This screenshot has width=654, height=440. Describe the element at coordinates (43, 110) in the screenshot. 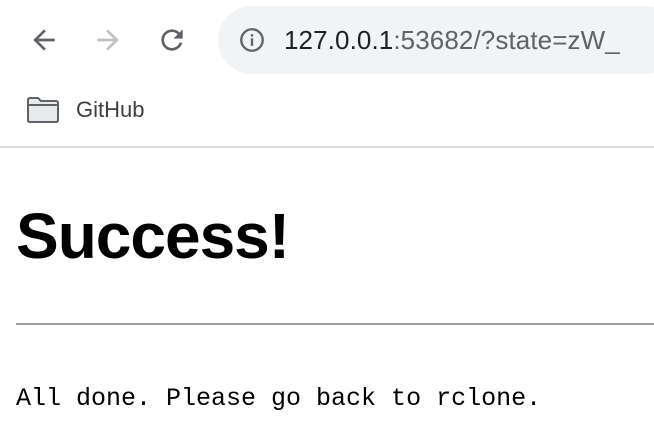

I see `folder-icon` at that location.